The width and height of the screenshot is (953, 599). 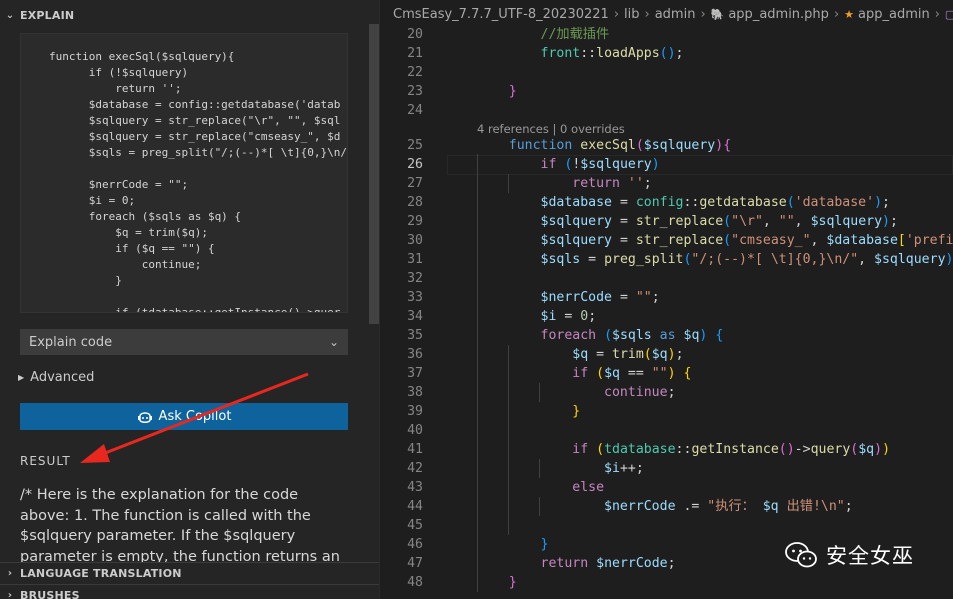 I want to click on line-number: 33, so click(x=415, y=297).